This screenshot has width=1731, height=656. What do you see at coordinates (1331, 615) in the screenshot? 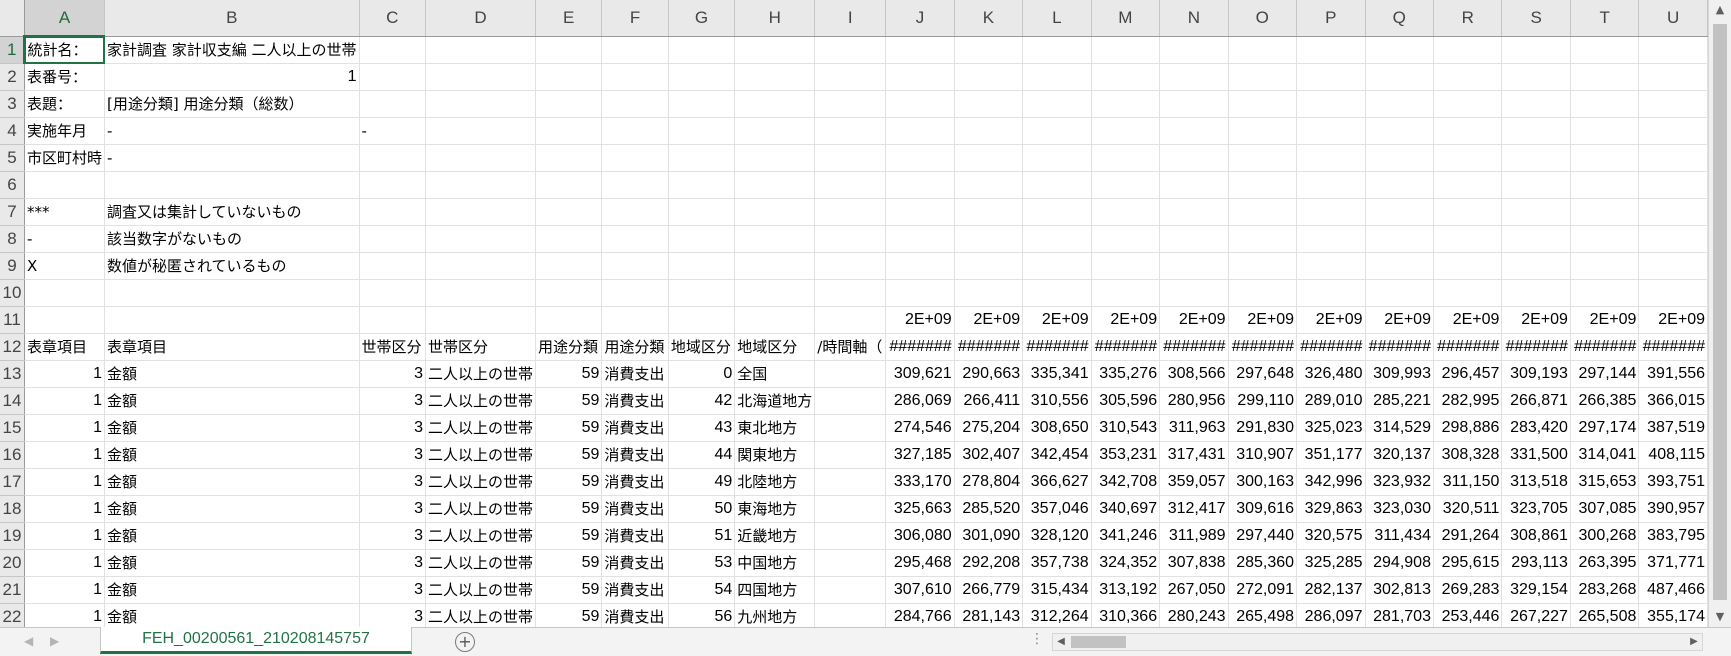
I see `cell: 286,097` at bounding box center [1331, 615].